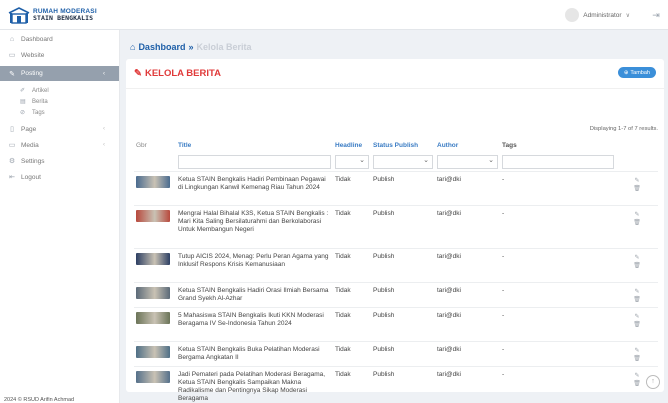  What do you see at coordinates (59, 39) in the screenshot?
I see `sidebar-item-dashboard: ⌂ Dashboard` at bounding box center [59, 39].